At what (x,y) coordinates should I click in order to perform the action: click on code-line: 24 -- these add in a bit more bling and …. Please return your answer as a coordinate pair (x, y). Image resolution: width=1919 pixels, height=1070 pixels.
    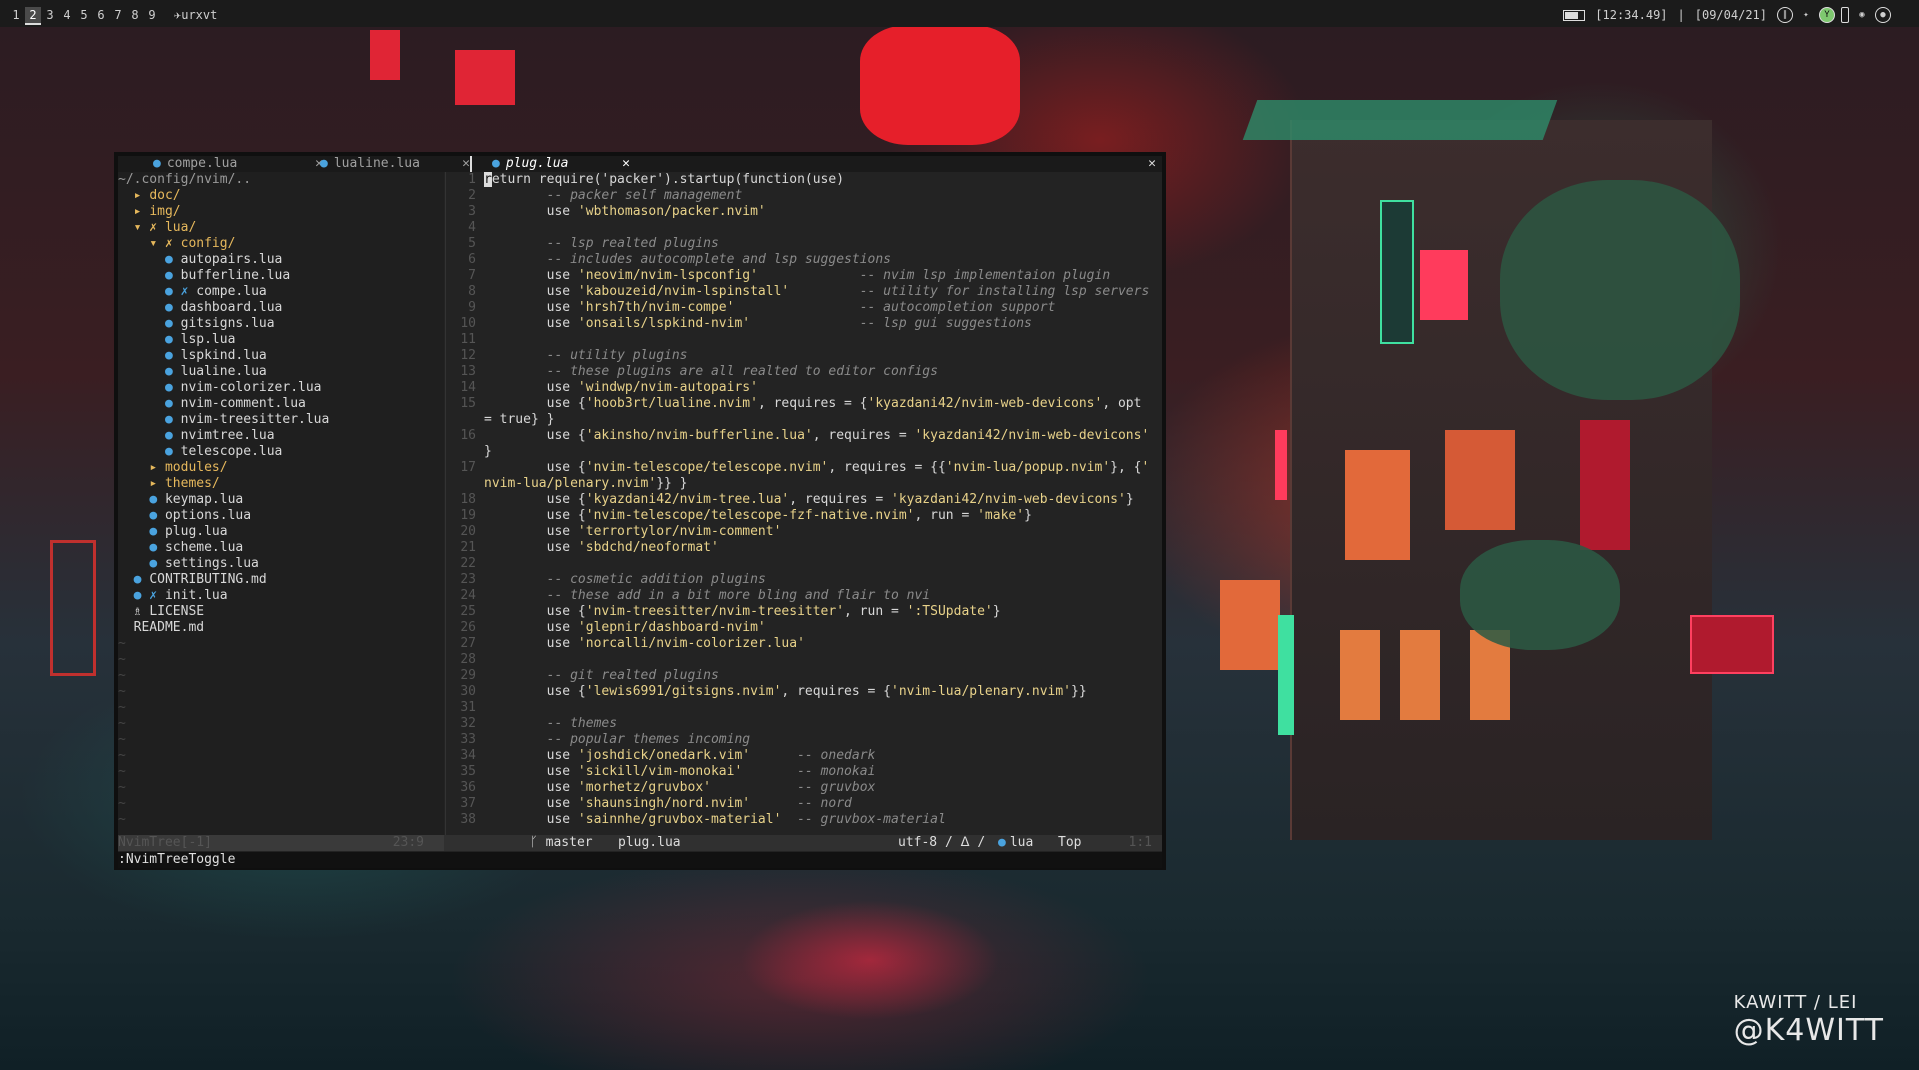
    Looking at the image, I should click on (807, 596).